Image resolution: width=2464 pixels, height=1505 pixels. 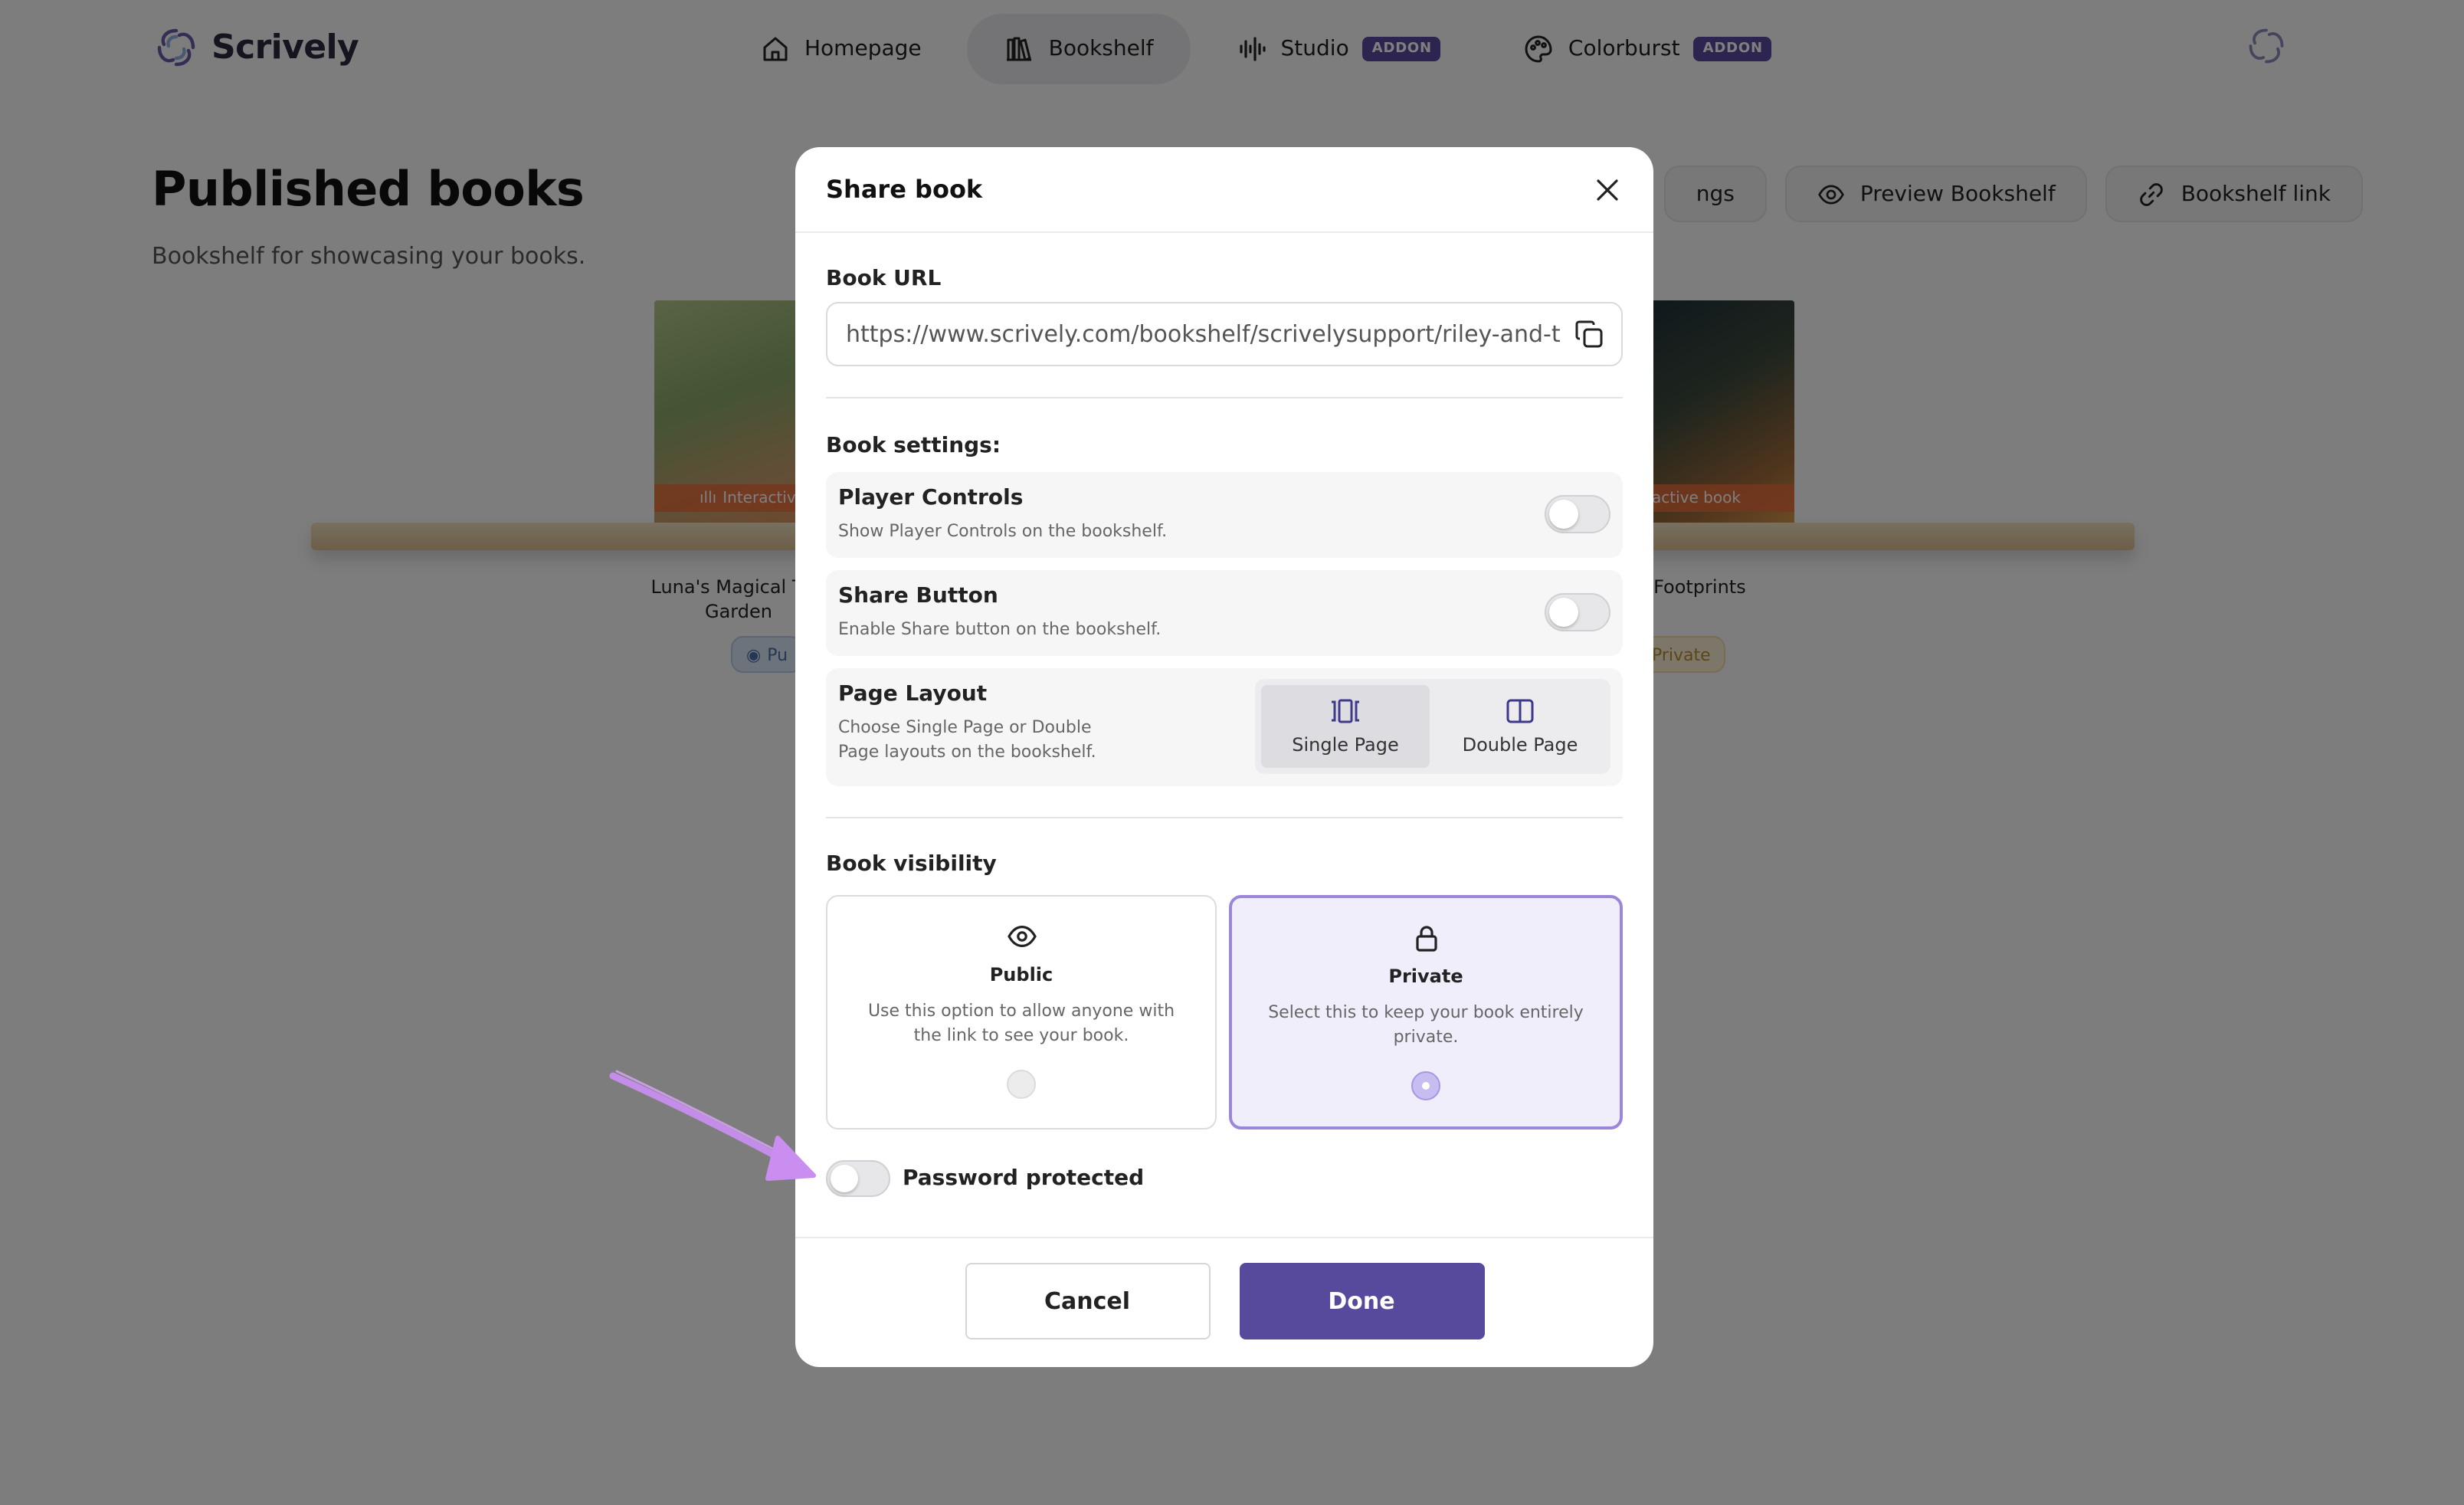 I want to click on book-url-label: Book URL, so click(x=884, y=279).